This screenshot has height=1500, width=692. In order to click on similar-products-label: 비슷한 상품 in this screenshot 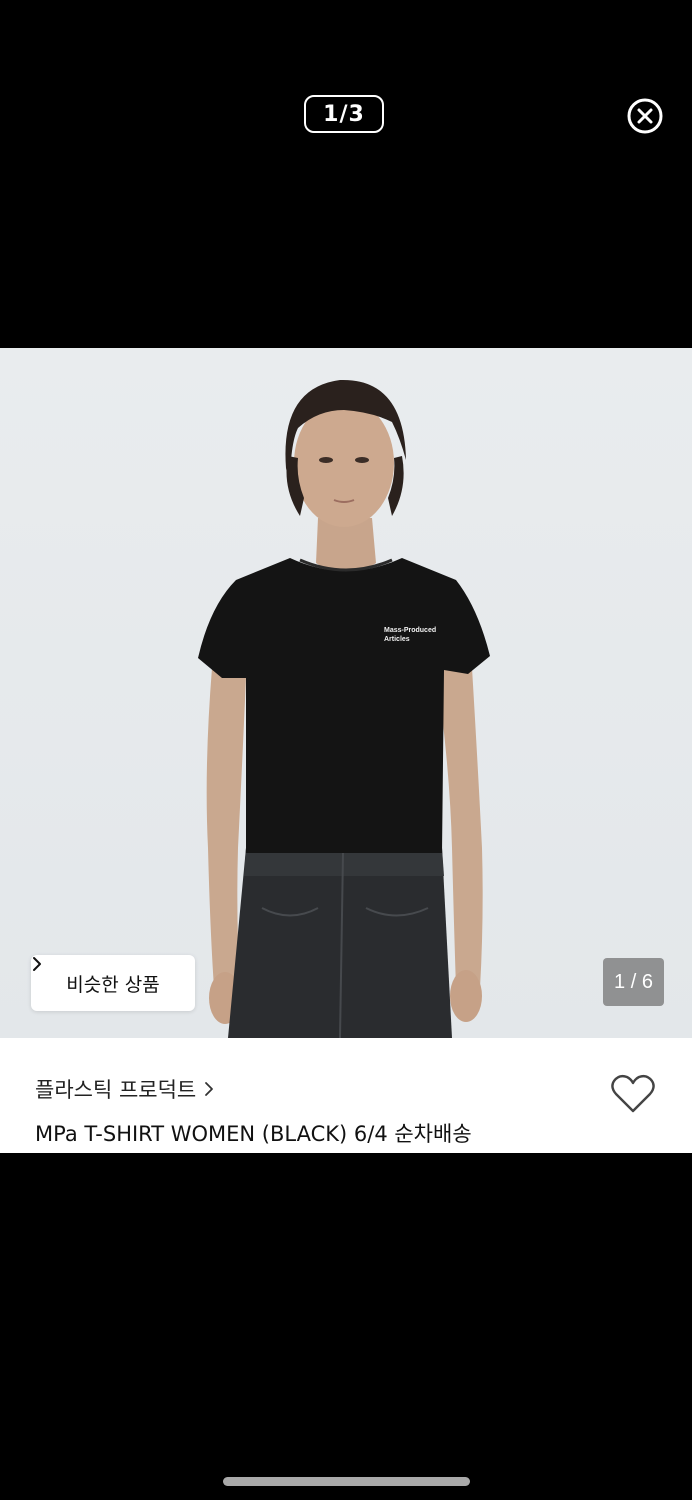, I will do `click(113, 984)`.